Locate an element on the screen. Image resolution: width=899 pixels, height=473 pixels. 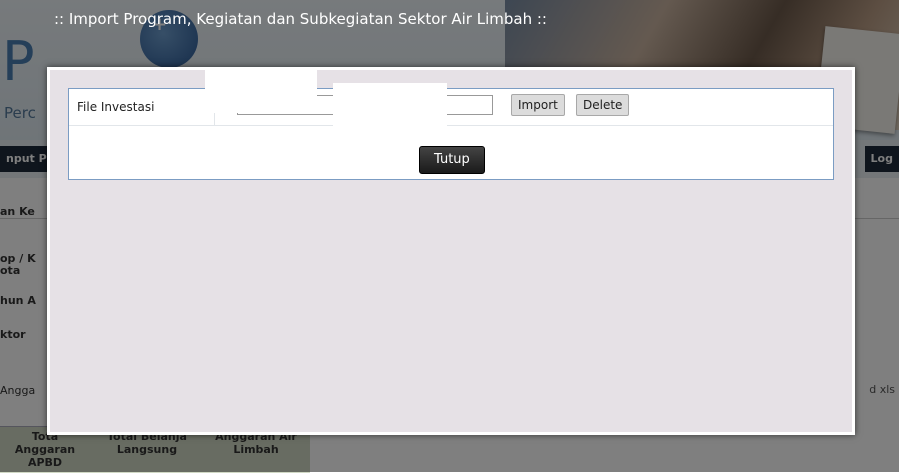
close-button: Tutup is located at coordinates (452, 160).